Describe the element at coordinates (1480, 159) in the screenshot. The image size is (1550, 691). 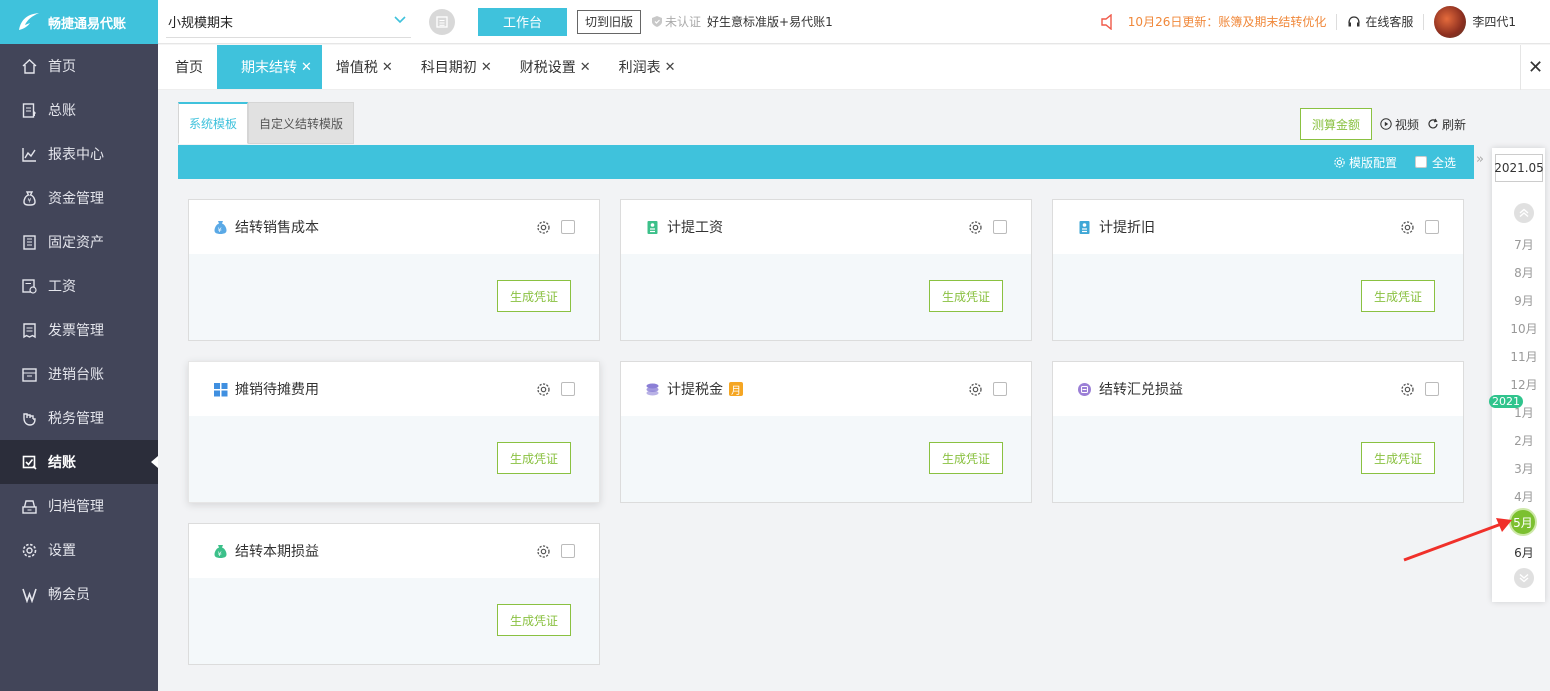
I see `double-chevron-right-icon: »` at that location.